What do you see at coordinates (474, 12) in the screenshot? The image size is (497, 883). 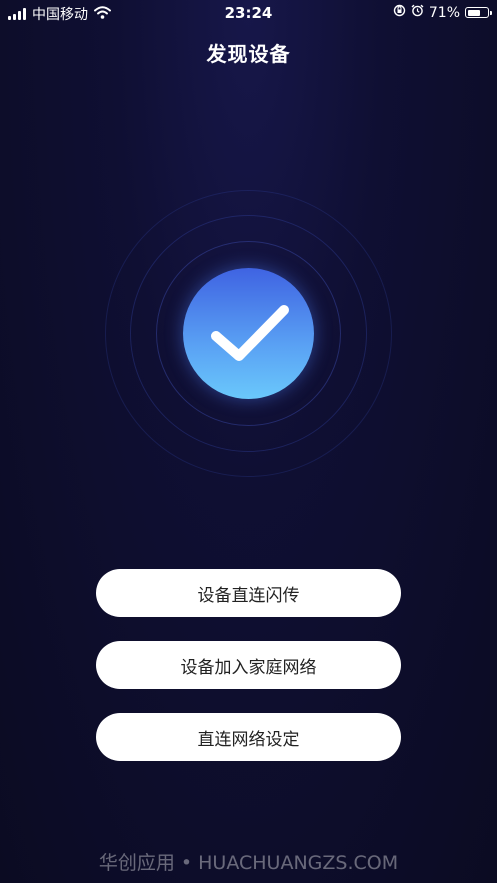 I see `battery-fill` at bounding box center [474, 12].